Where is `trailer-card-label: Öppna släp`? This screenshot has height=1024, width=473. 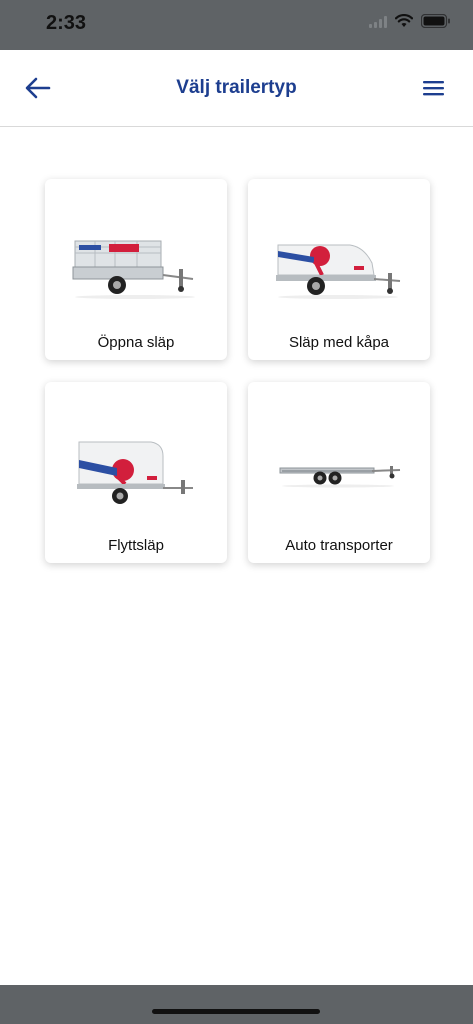 trailer-card-label: Öppna släp is located at coordinates (136, 342).